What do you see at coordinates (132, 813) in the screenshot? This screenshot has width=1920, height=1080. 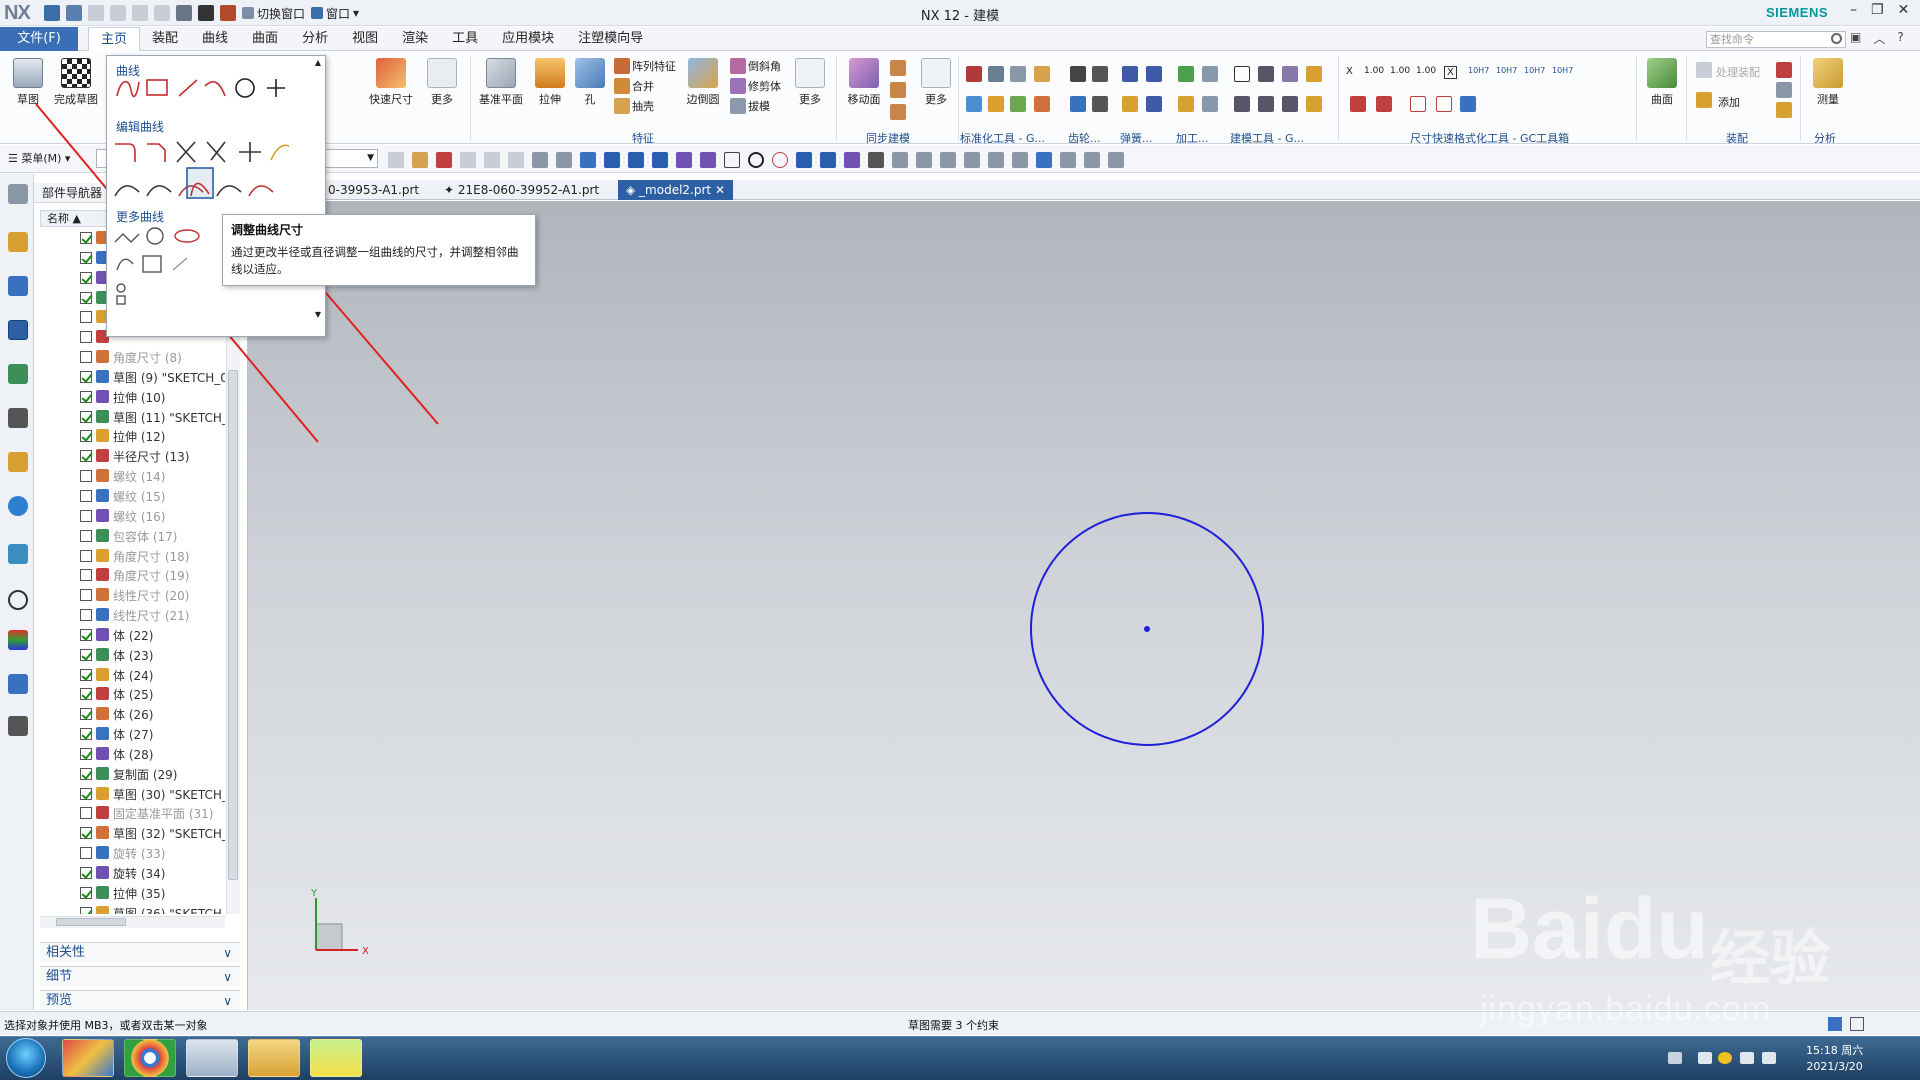 I see `table-row: 固定基准平面 (31)` at bounding box center [132, 813].